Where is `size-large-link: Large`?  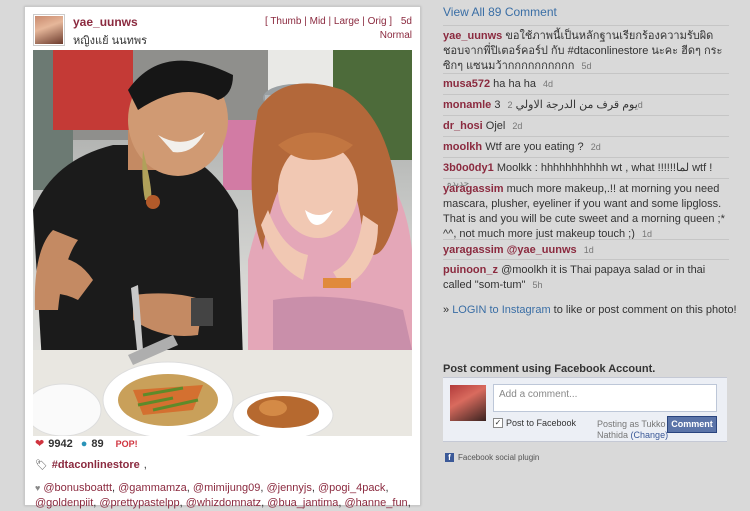 size-large-link: Large is located at coordinates (347, 21).